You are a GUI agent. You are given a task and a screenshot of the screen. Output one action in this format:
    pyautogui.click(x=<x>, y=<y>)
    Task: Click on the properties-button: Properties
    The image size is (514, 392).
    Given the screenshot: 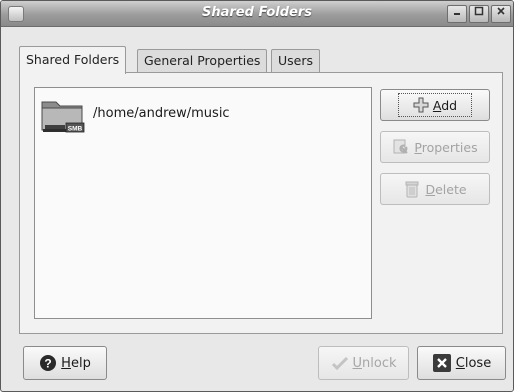 What is the action you would take?
    pyautogui.click(x=435, y=147)
    